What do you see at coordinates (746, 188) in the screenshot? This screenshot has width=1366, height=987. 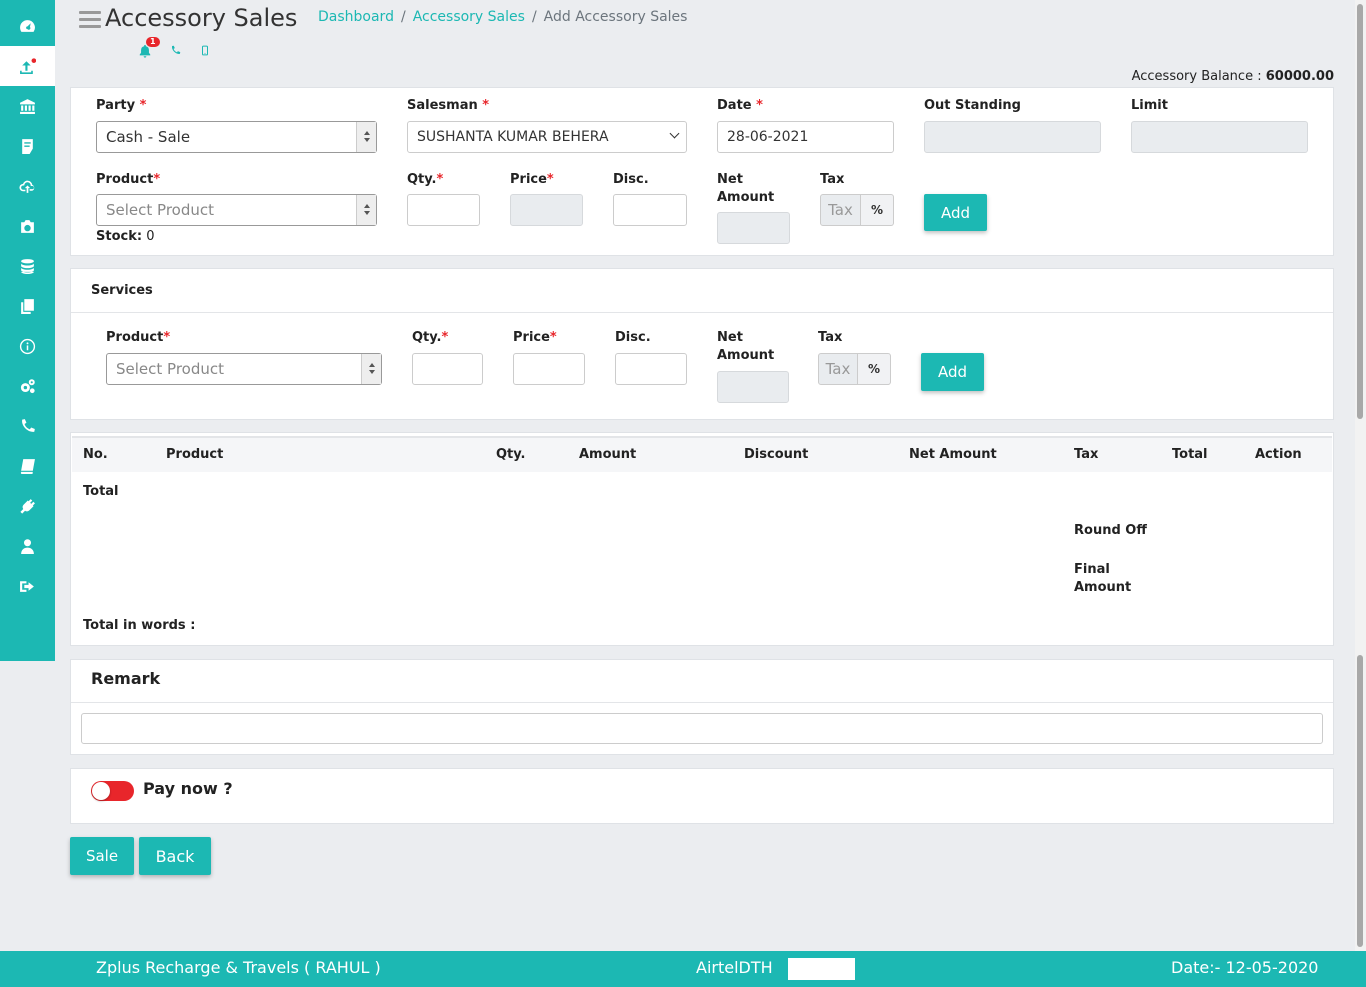 I see `net-amount-label: Net Amount` at bounding box center [746, 188].